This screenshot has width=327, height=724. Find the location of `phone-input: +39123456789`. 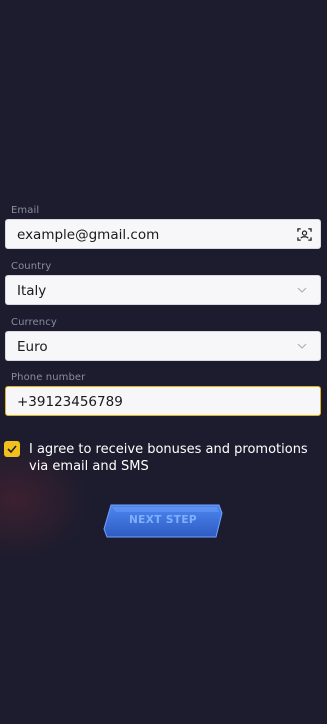

phone-input: +39123456789 is located at coordinates (163, 401).